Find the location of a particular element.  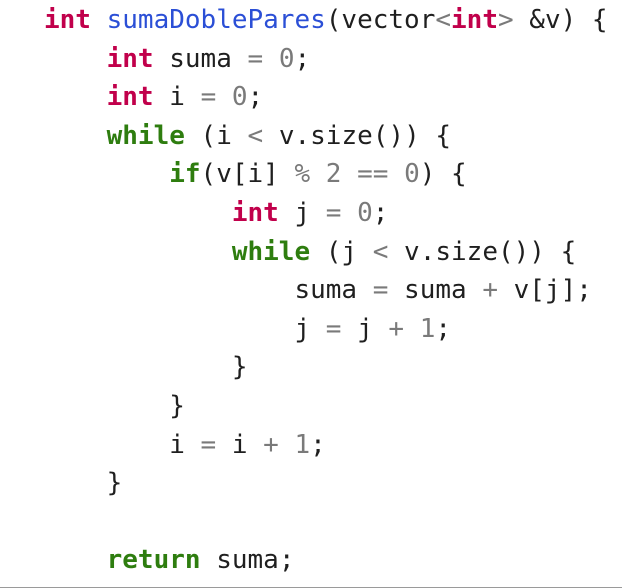

code-line-6: int j = 0; is located at coordinates (326, 213).